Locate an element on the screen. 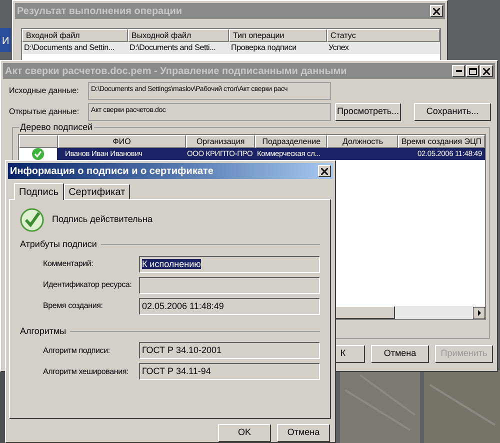 The height and width of the screenshot is (443, 500). window-title: Информация о подписи и о сертификате is located at coordinates (112, 171).